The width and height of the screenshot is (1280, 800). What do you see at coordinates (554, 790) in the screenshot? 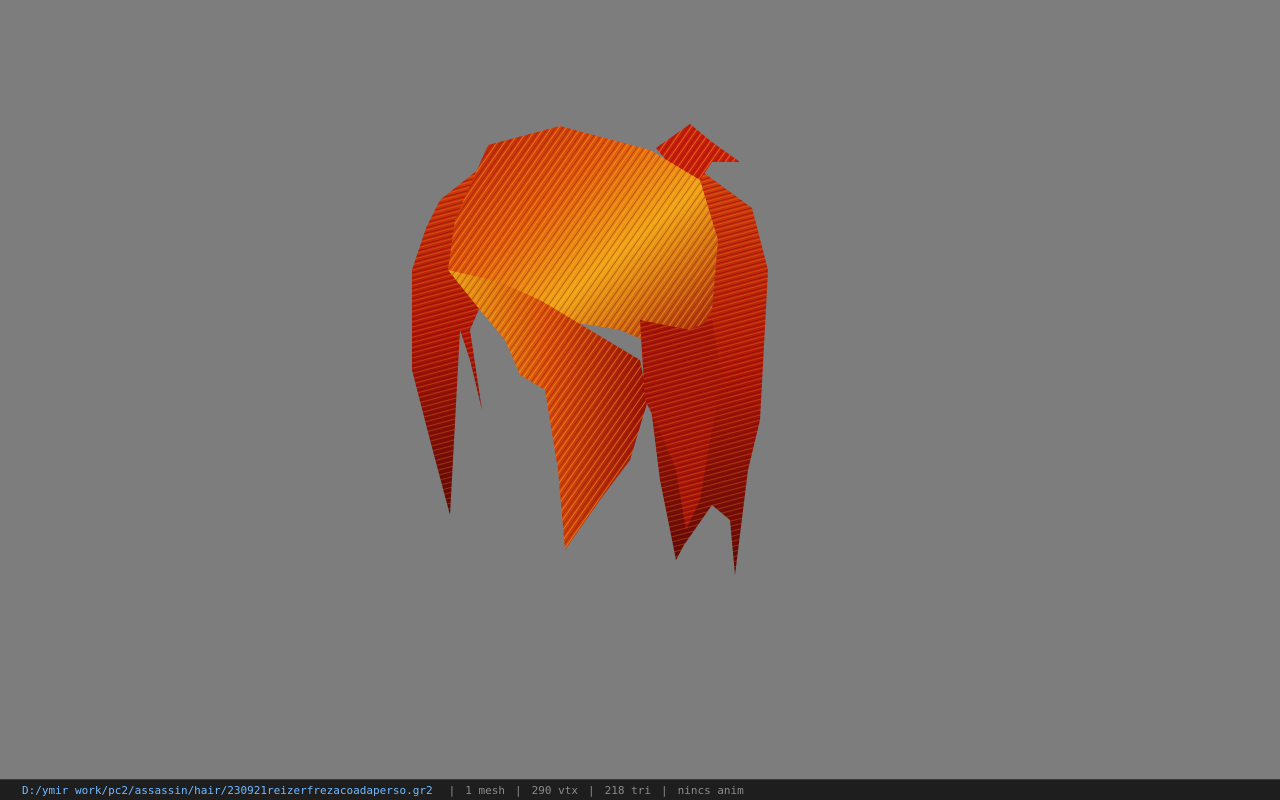
I see `vertex-count-label: 290 vtx` at bounding box center [554, 790].